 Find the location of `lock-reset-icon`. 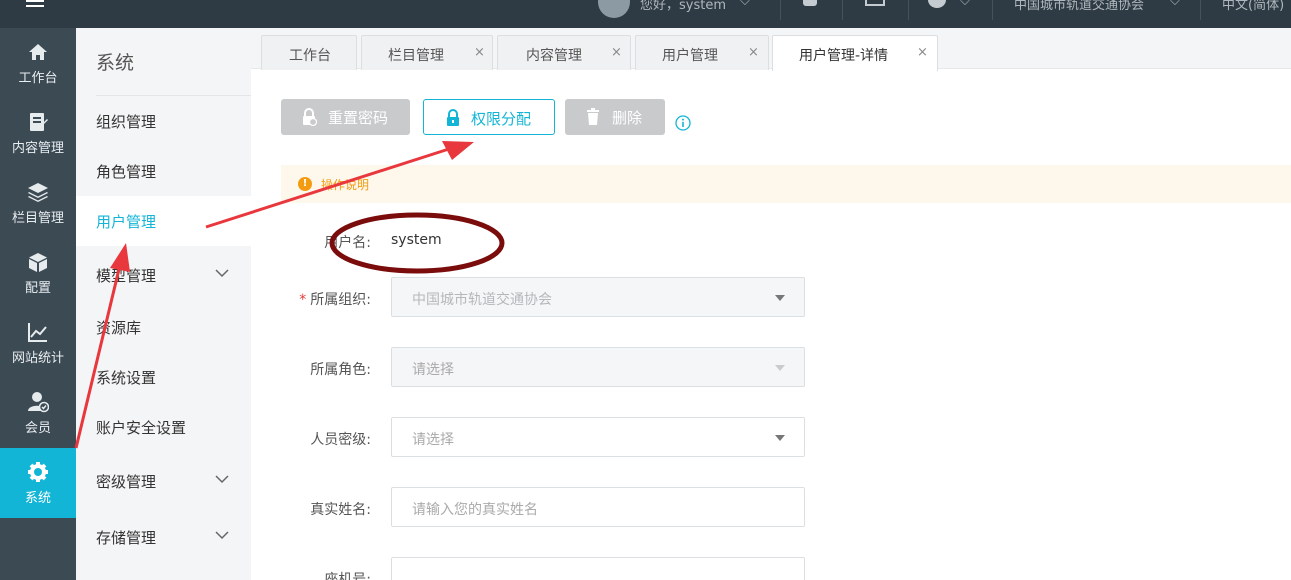

lock-reset-icon is located at coordinates (310, 117).